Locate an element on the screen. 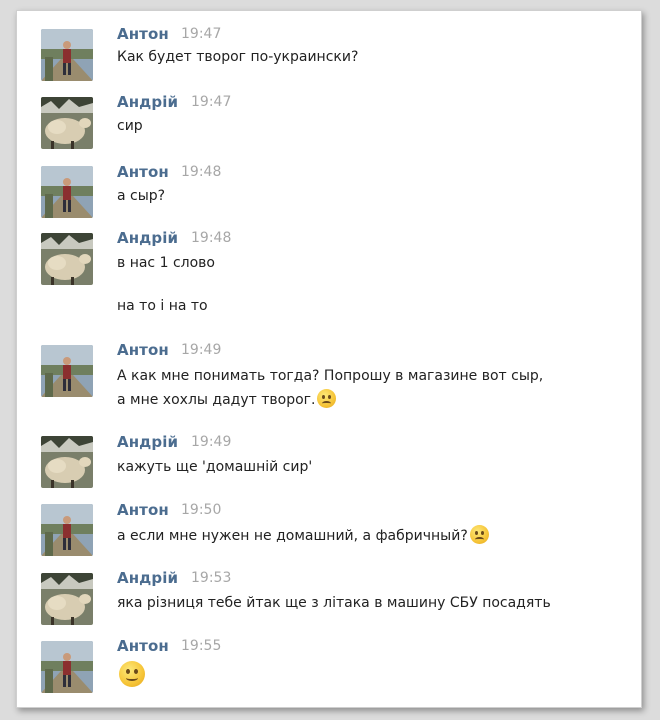  message-time: 19:50 is located at coordinates (201, 510).